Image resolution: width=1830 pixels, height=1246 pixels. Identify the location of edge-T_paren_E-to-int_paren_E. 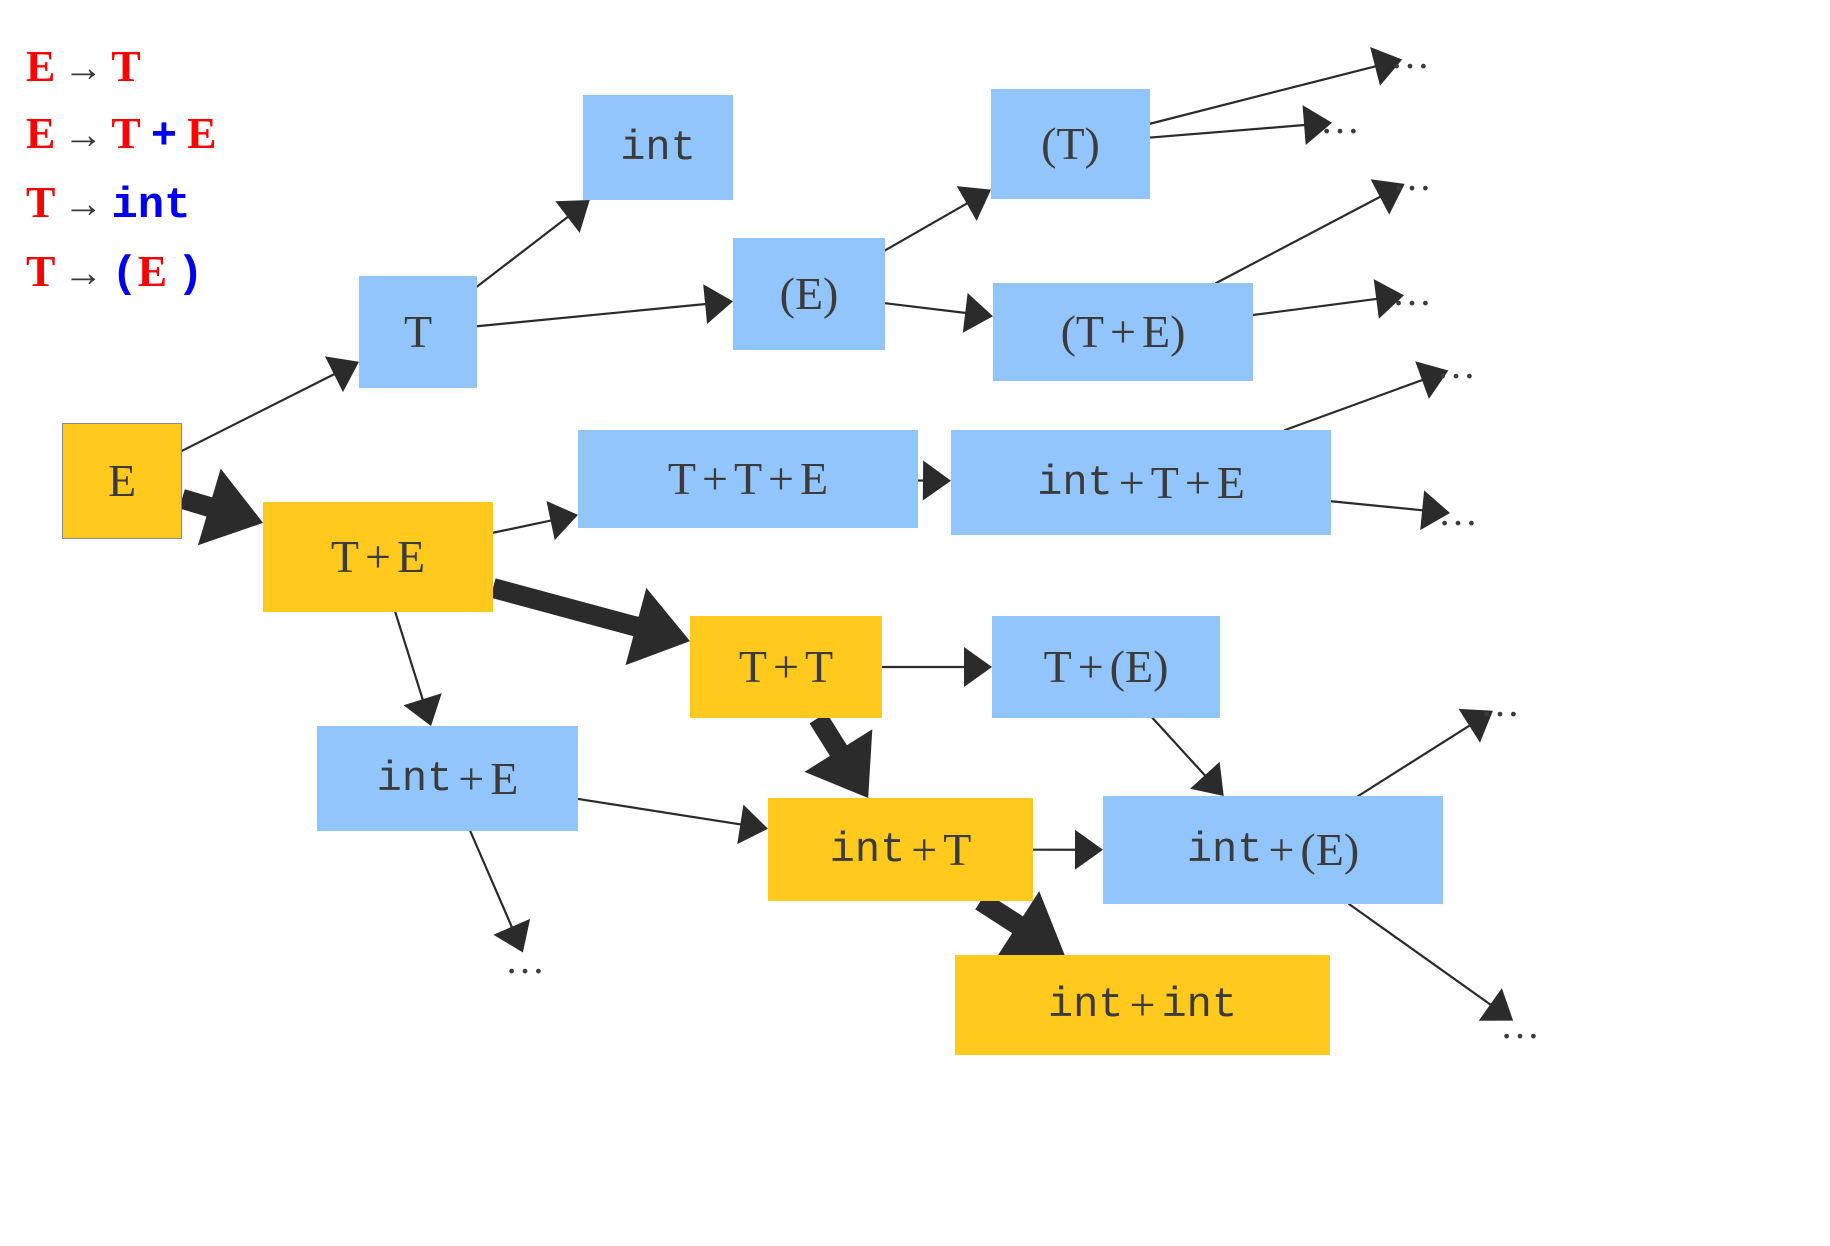
(1187, 756).